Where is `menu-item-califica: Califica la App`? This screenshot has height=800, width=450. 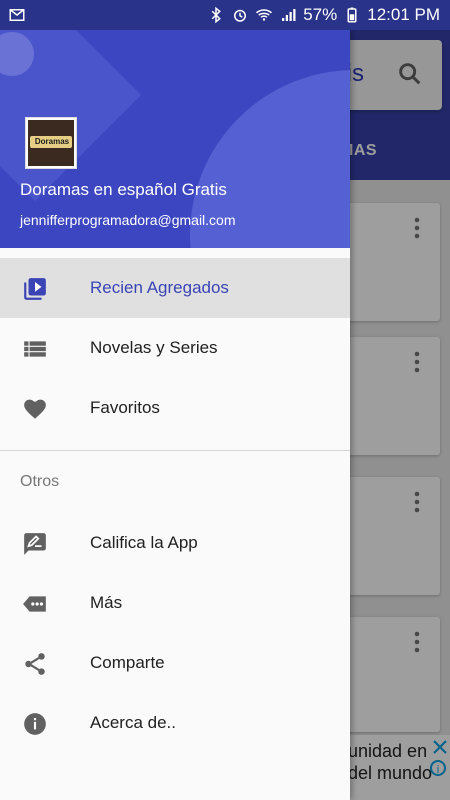 menu-item-califica: Califica la App is located at coordinates (175, 543).